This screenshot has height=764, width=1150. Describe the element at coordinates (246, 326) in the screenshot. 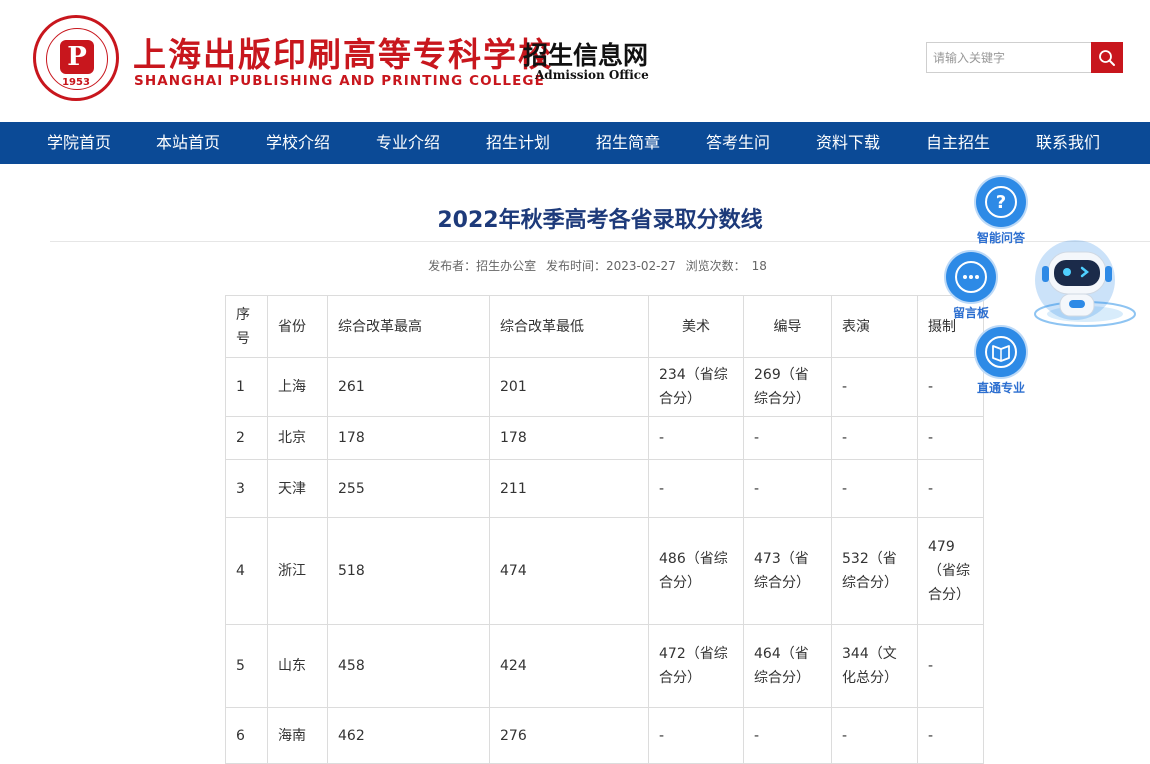

I see `table-header-cell: 序号` at that location.